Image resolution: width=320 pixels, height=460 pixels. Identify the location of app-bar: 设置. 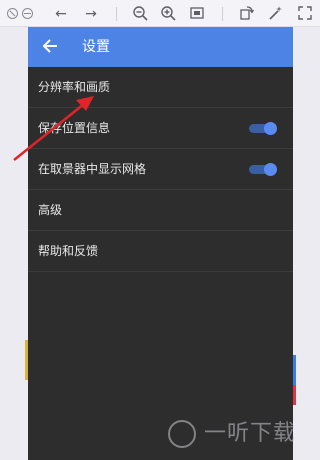
(160, 47).